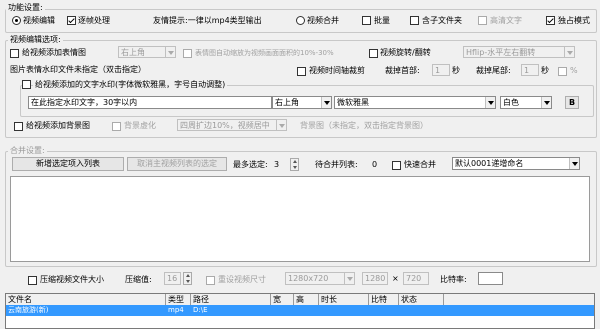 The height and width of the screenshot is (329, 600). Describe the element at coordinates (489, 163) in the screenshot. I see `naming-value: 默认0001递增命名` at that location.